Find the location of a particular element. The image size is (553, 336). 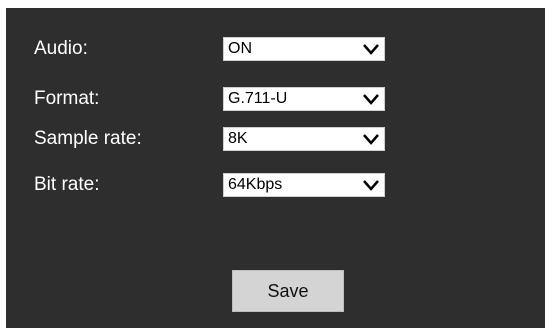

sample-rate-row: Sample rate: 8K is located at coordinates (284, 140).